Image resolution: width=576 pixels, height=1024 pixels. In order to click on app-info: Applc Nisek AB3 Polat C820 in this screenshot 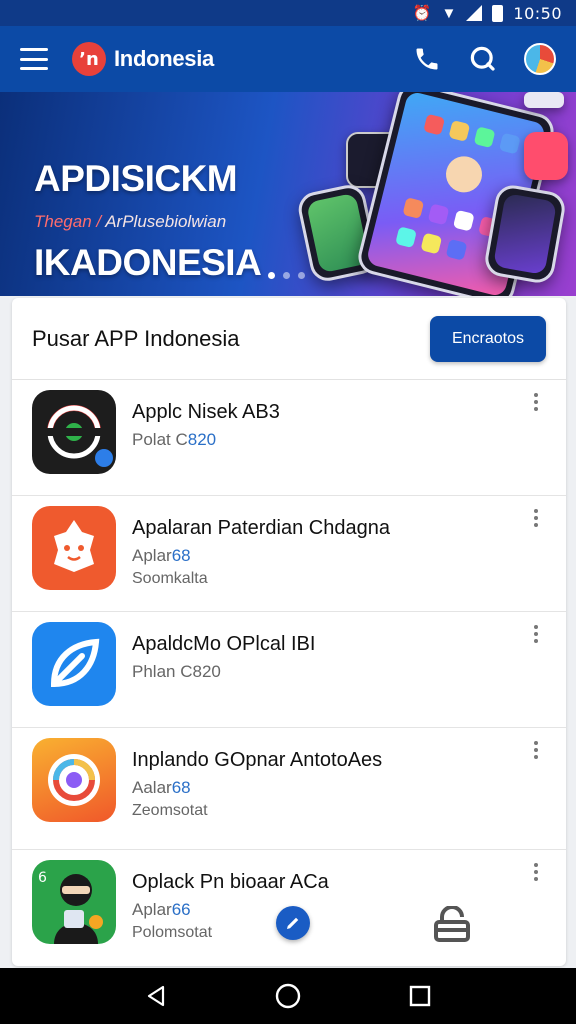, I will do `click(206, 421)`.